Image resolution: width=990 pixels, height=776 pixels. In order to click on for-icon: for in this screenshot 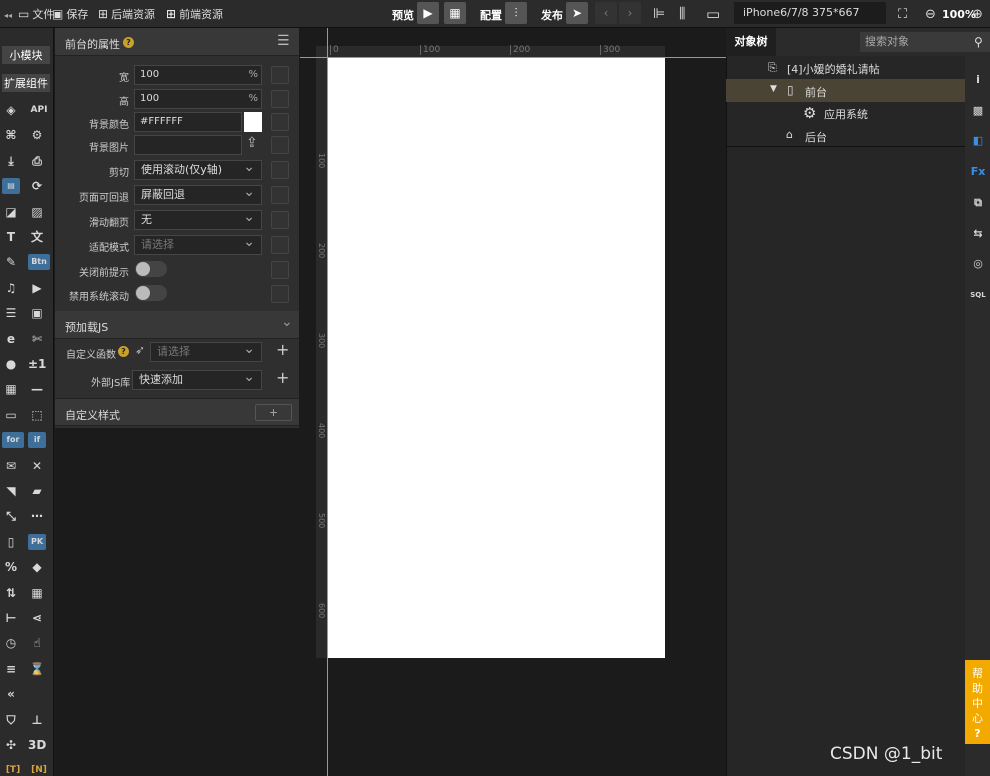, I will do `click(13, 440)`.